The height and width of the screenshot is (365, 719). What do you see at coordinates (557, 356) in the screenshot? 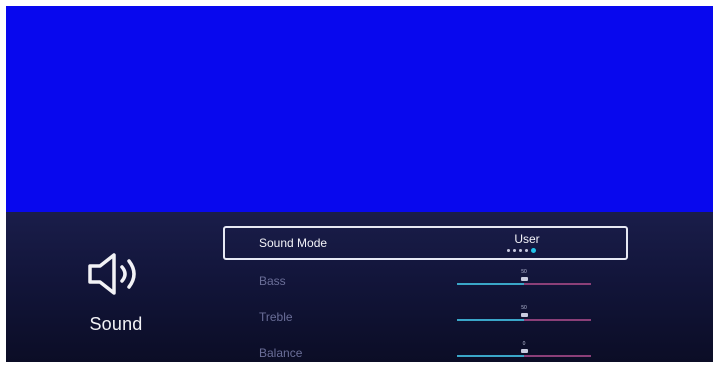
I see `balance-slider-track` at bounding box center [557, 356].